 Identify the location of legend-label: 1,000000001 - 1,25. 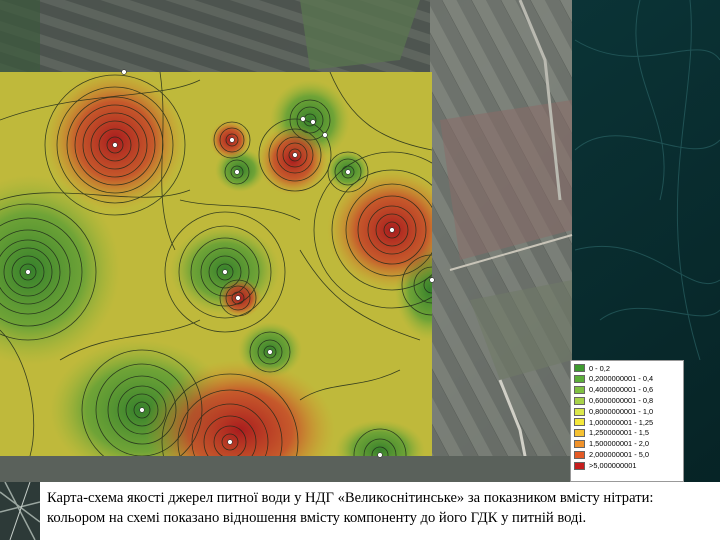
(621, 422).